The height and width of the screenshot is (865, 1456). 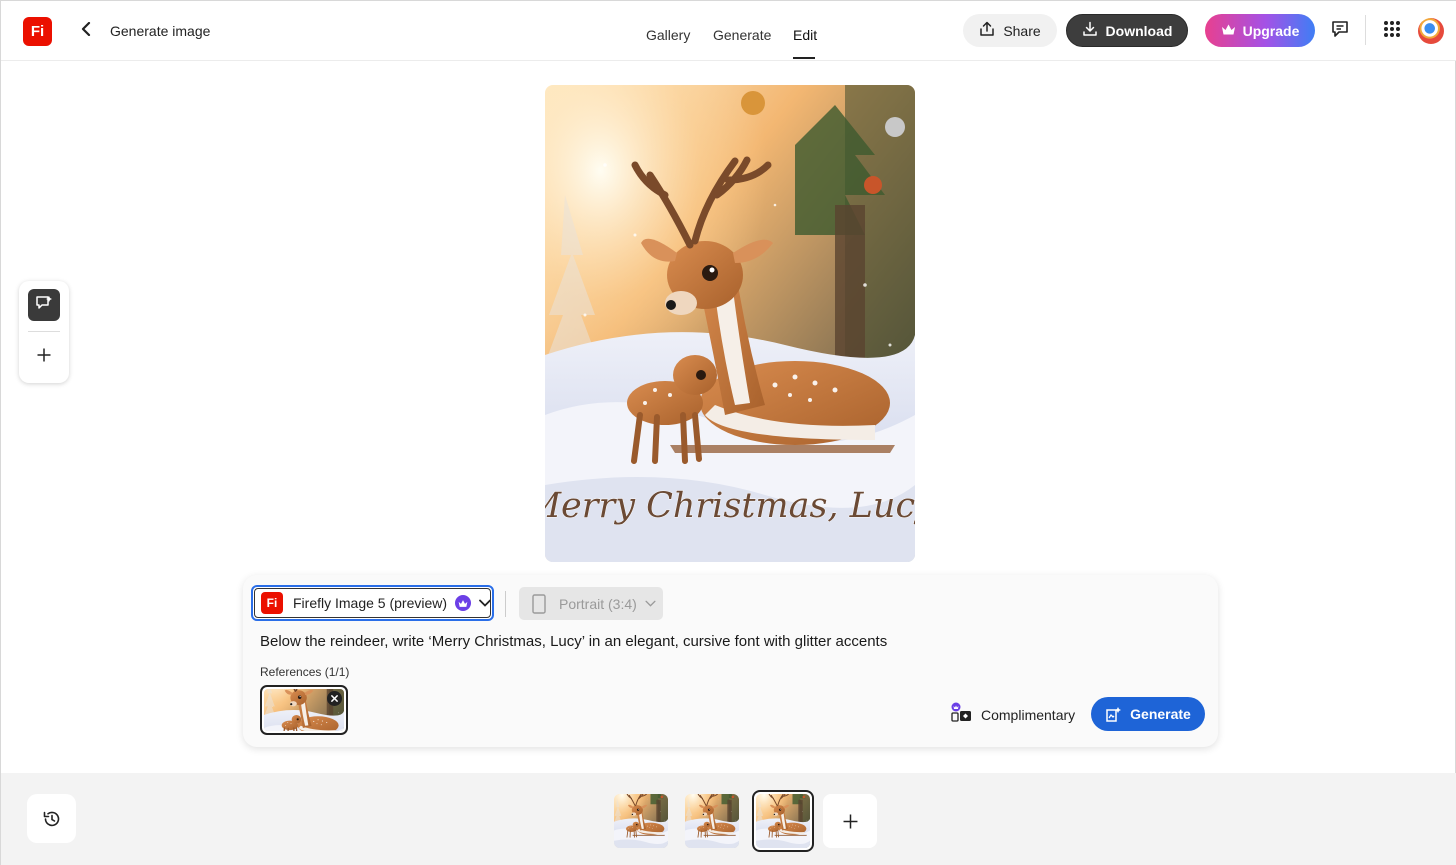 I want to click on back-button, so click(x=86, y=31).